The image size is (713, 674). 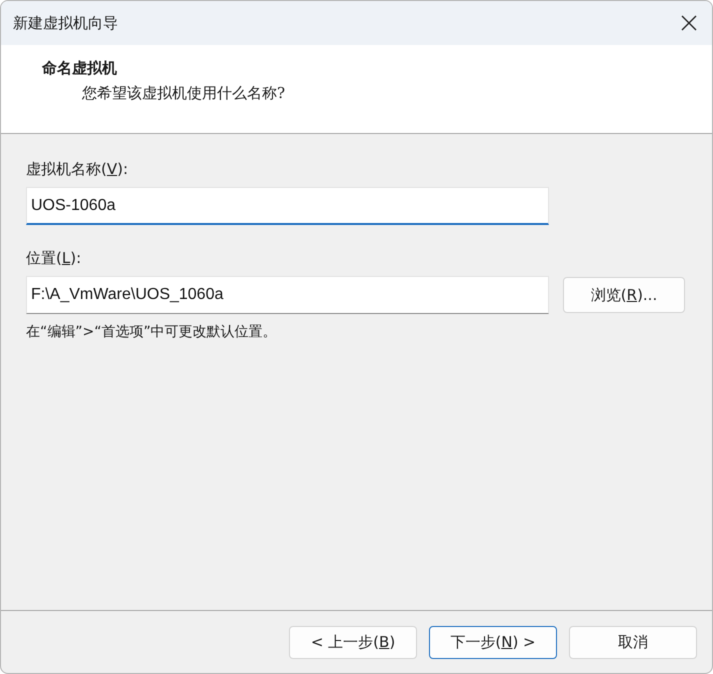 What do you see at coordinates (689, 23) in the screenshot?
I see `close-icon` at bounding box center [689, 23].